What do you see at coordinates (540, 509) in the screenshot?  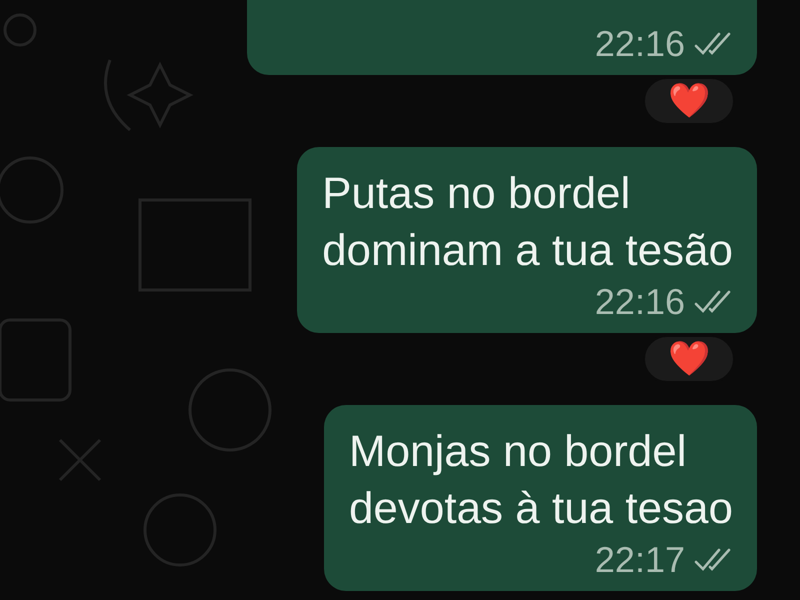 I see `message-text: devotas à tua tesao` at bounding box center [540, 509].